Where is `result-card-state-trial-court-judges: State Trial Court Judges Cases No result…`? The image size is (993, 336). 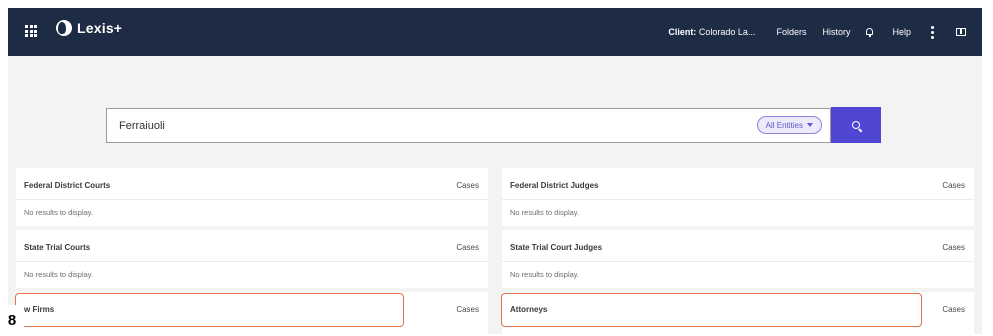
result-card-state-trial-court-judges: State Trial Court Judges Cases No result… is located at coordinates (738, 259).